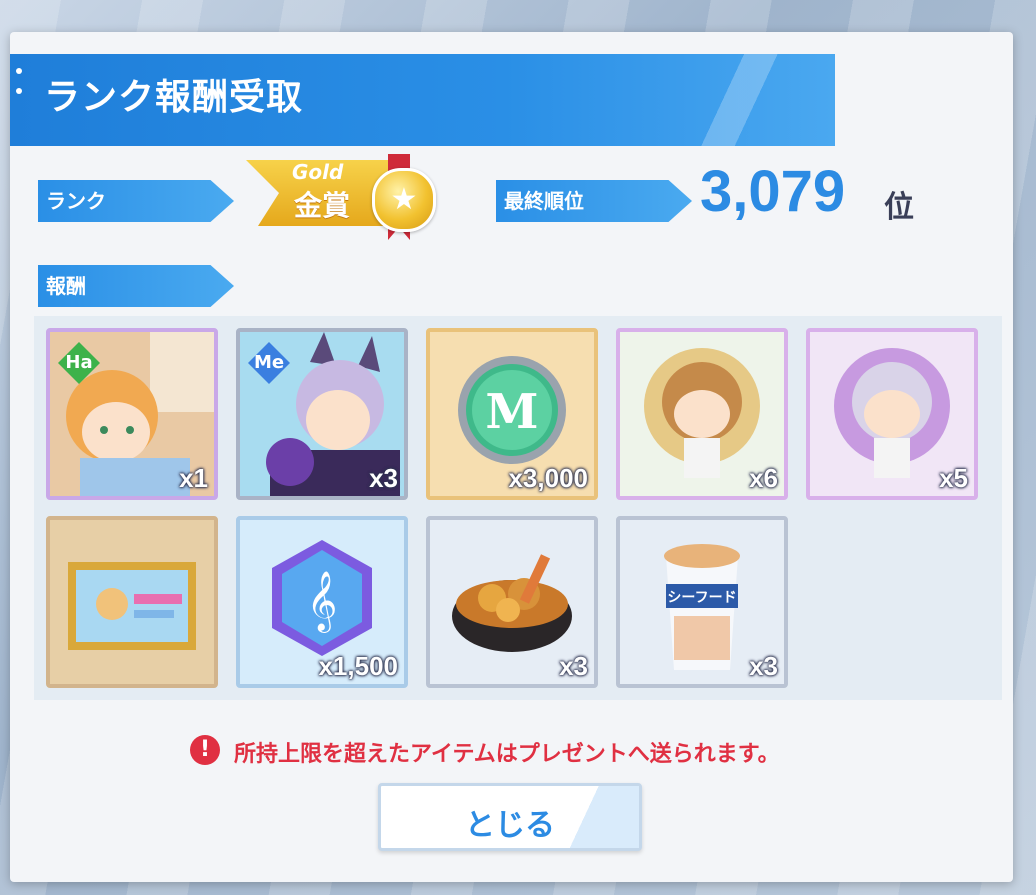 The image size is (1036, 895). Describe the element at coordinates (510, 825) in the screenshot. I see `close-button-label: とじる` at that location.